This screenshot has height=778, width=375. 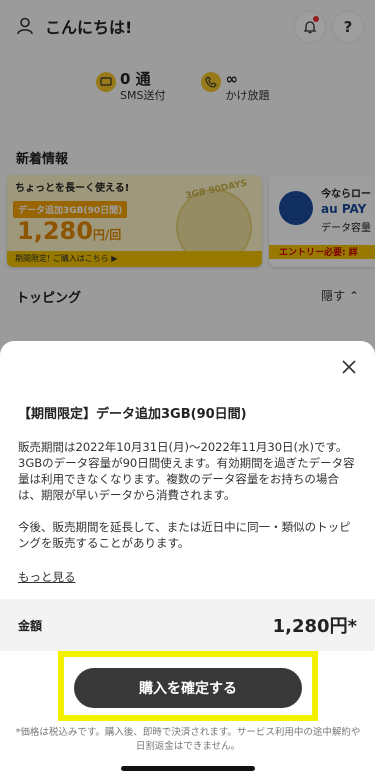 I want to click on close-icon, so click(x=349, y=367).